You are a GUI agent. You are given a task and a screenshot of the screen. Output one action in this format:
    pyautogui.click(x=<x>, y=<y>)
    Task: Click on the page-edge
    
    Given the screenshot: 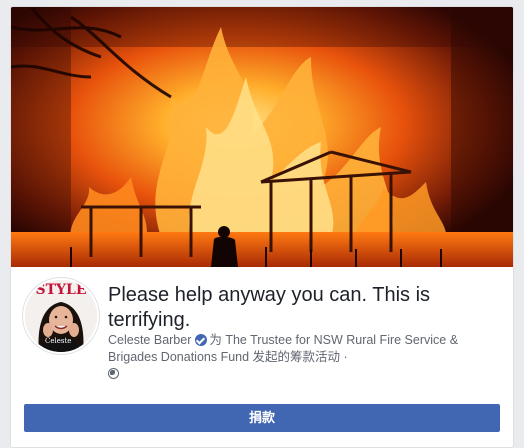 What is the action you would take?
    pyautogui.click(x=519, y=216)
    